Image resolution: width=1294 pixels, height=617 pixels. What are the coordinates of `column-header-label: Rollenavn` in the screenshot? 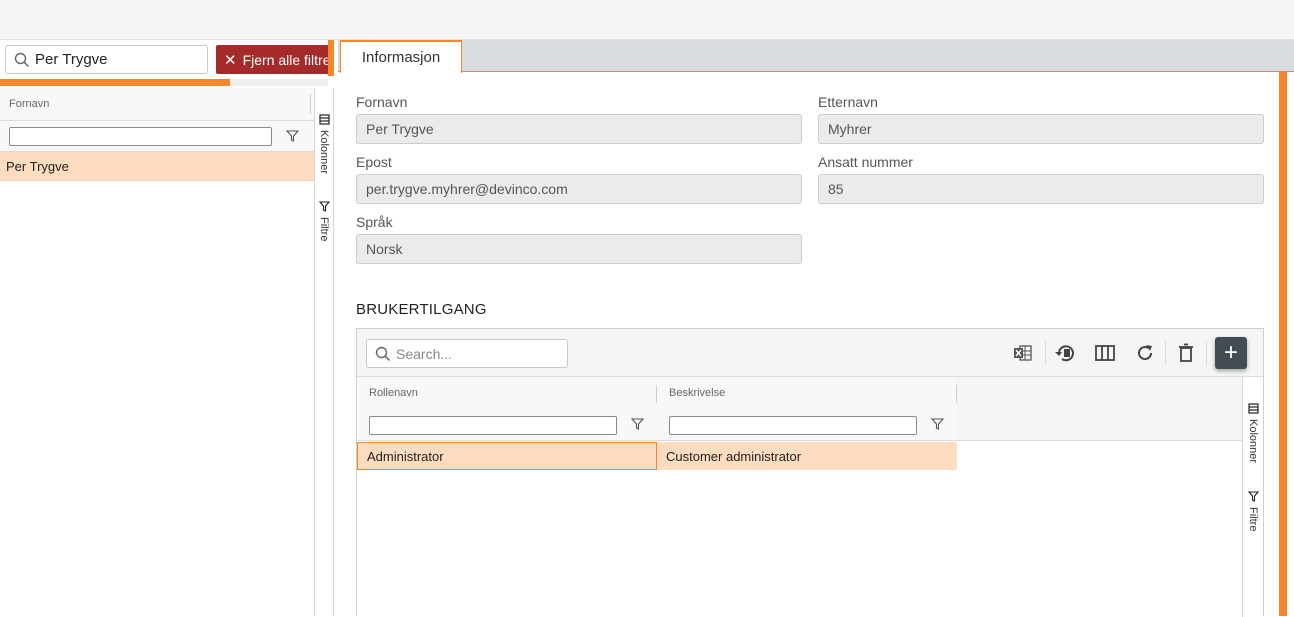 It's located at (393, 393).